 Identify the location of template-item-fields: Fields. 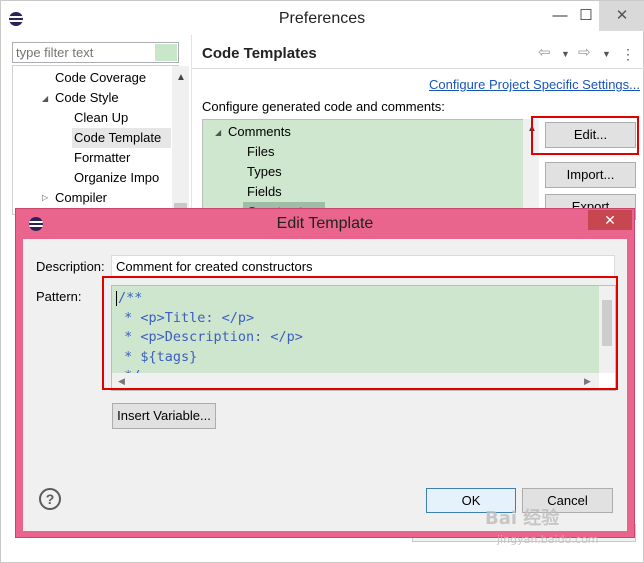
(264, 192).